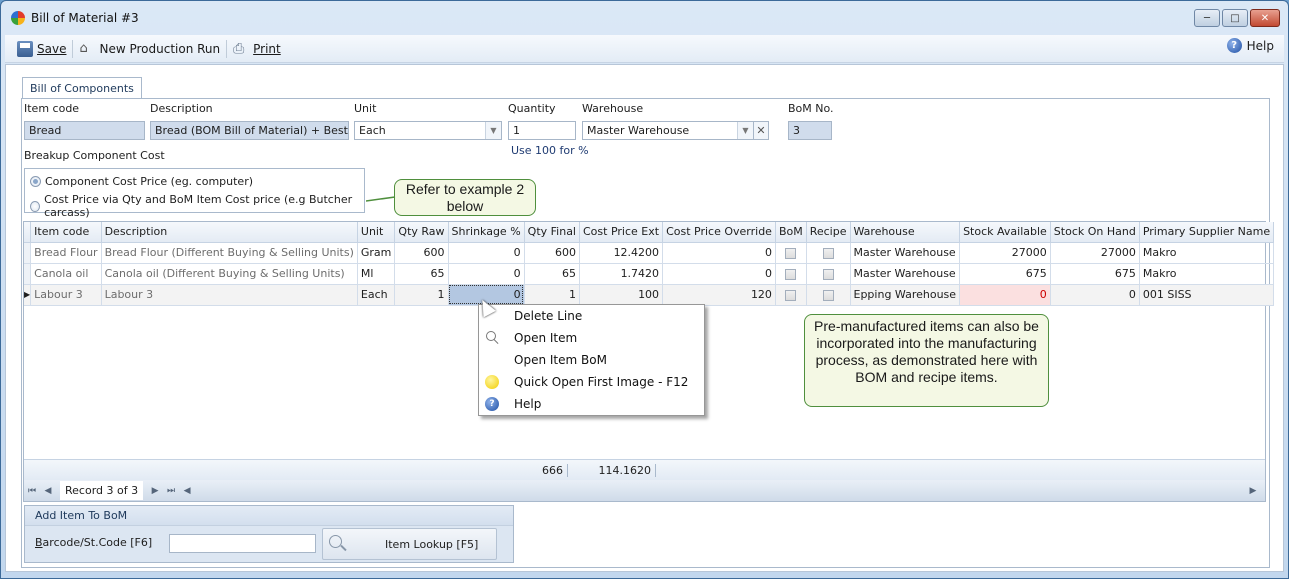 The width and height of the screenshot is (1289, 579). I want to click on new-production-run-button: ⌂ New Production Run, so click(149, 49).